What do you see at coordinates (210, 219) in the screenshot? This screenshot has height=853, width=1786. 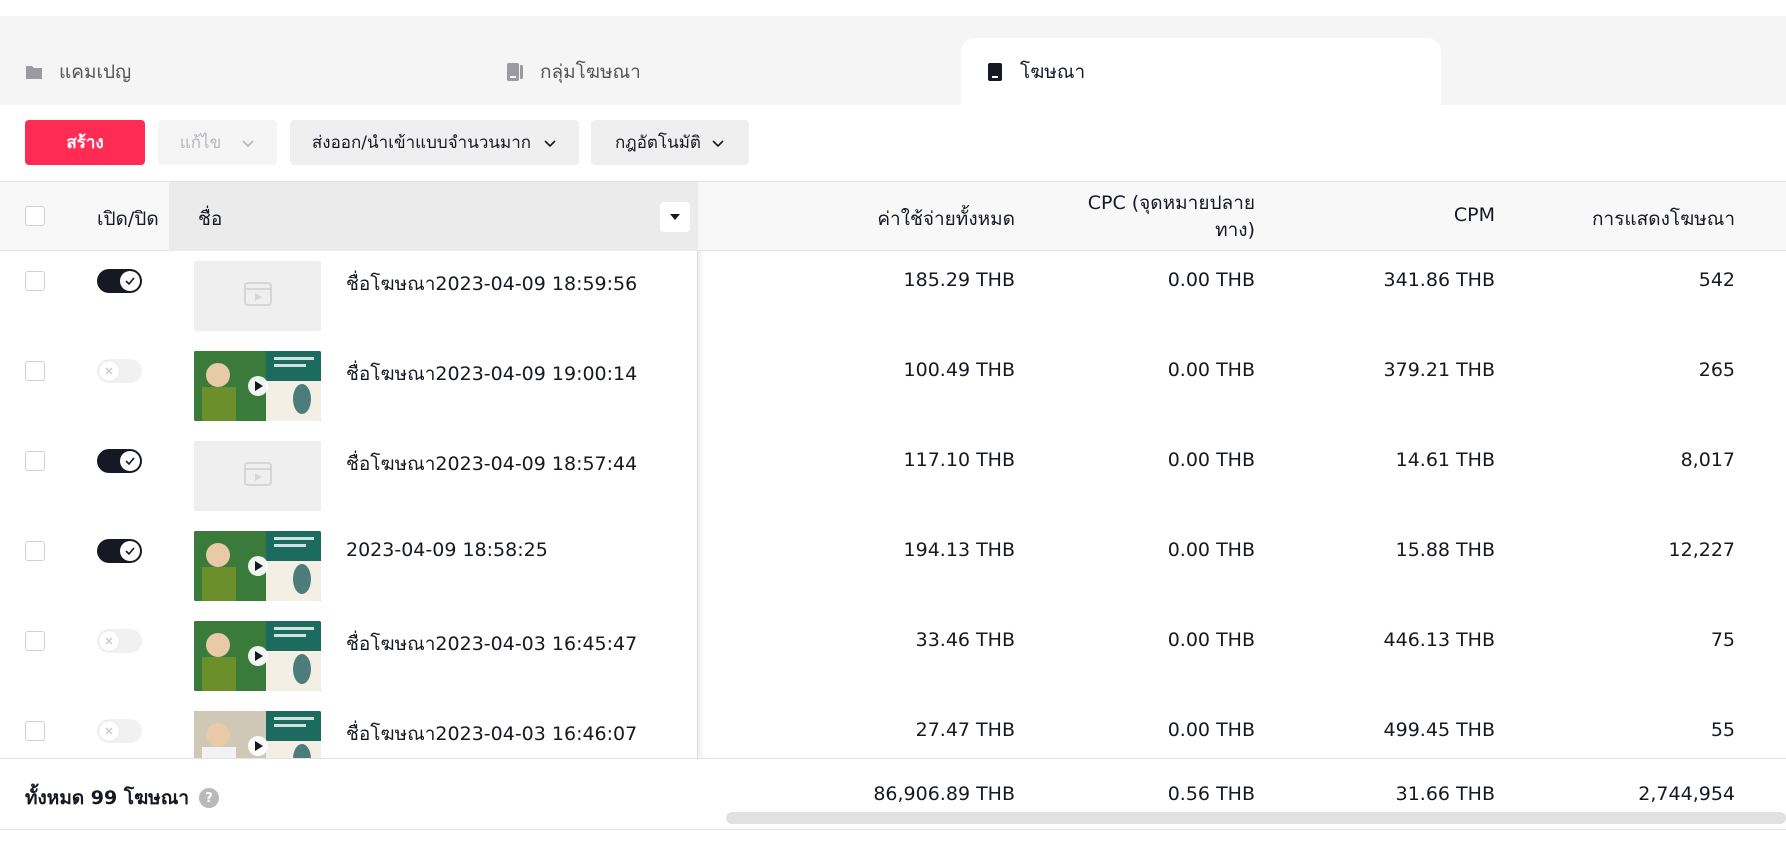 I see `header-name: ชื่อ` at bounding box center [210, 219].